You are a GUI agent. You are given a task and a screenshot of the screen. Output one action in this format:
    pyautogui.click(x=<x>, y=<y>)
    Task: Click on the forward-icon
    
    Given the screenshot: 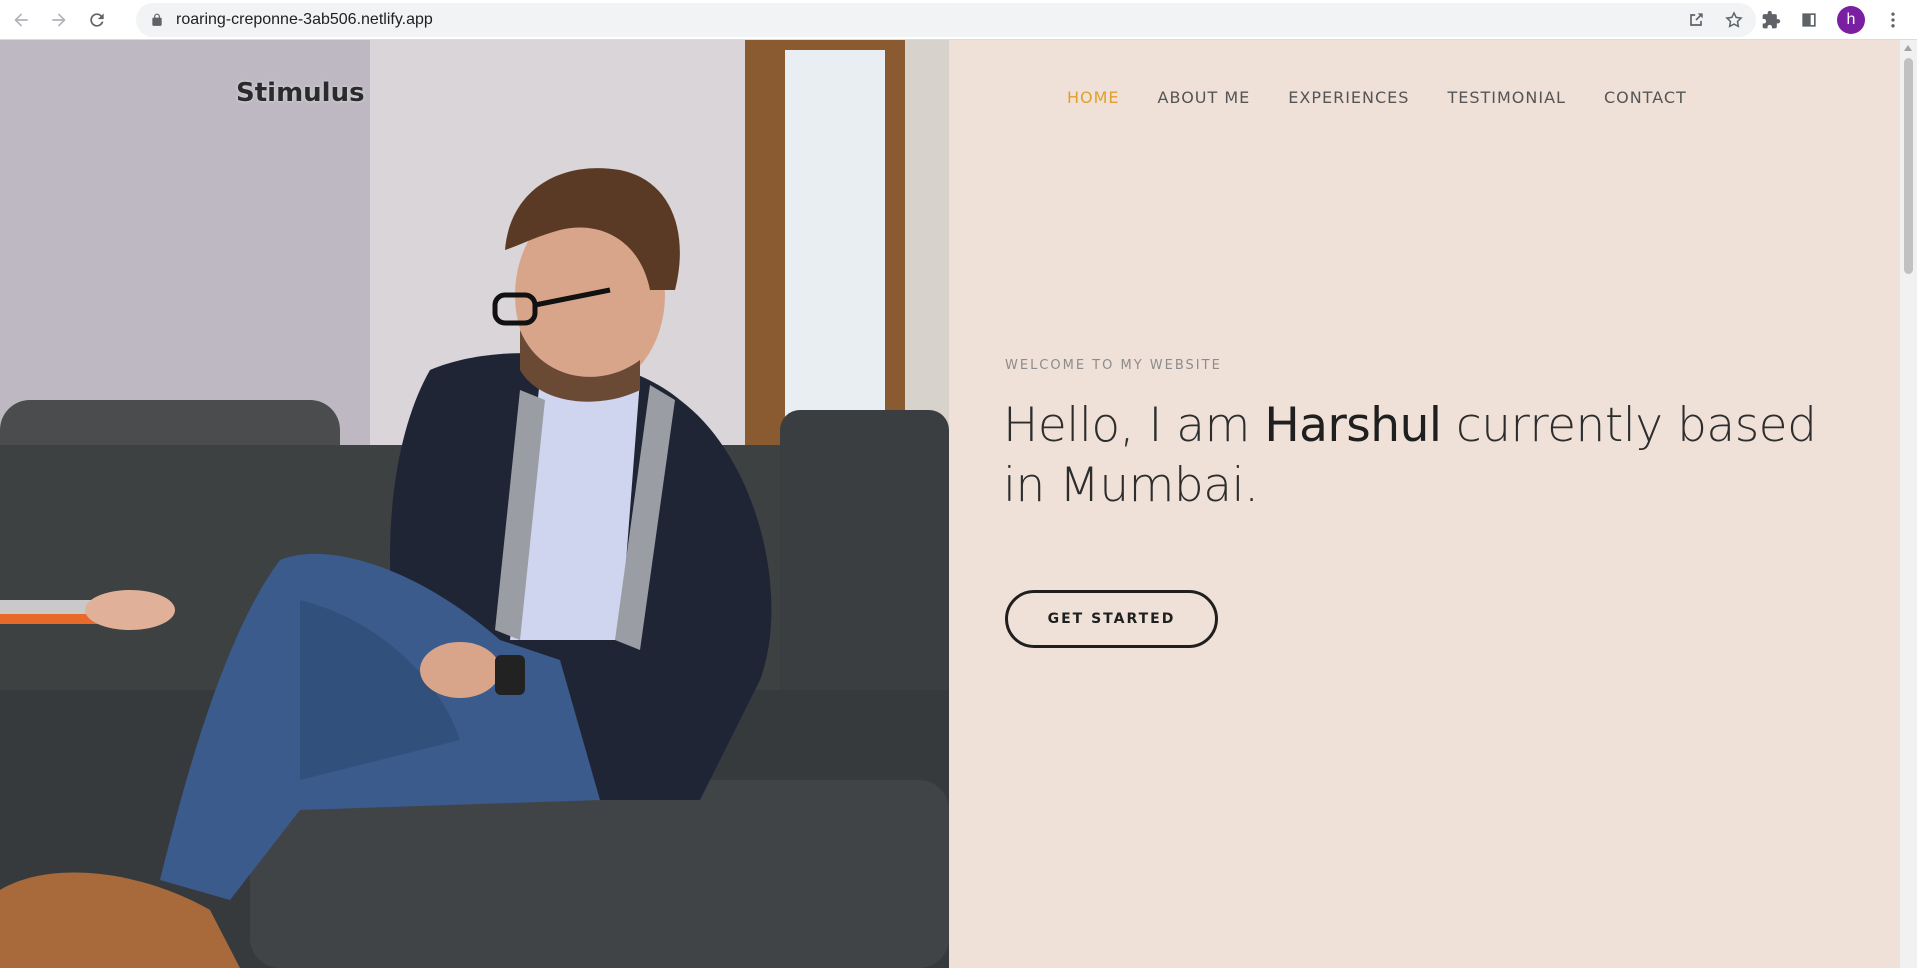 What is the action you would take?
    pyautogui.click(x=59, y=19)
    